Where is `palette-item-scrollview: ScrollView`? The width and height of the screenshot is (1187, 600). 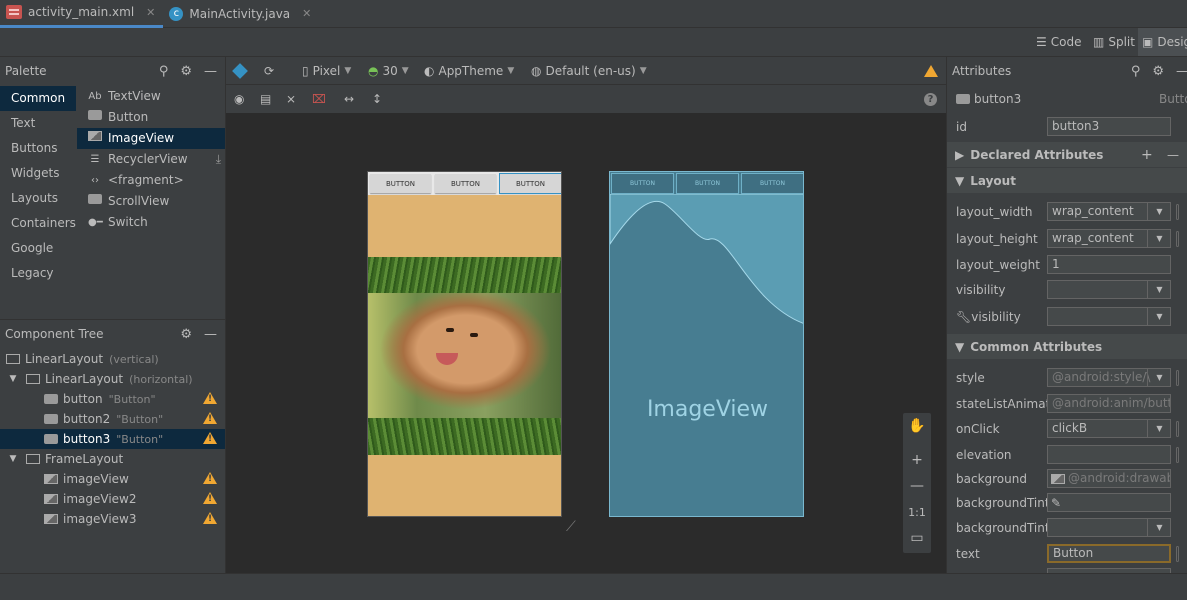
palette-item-scrollview: ScrollView is located at coordinates (151, 201).